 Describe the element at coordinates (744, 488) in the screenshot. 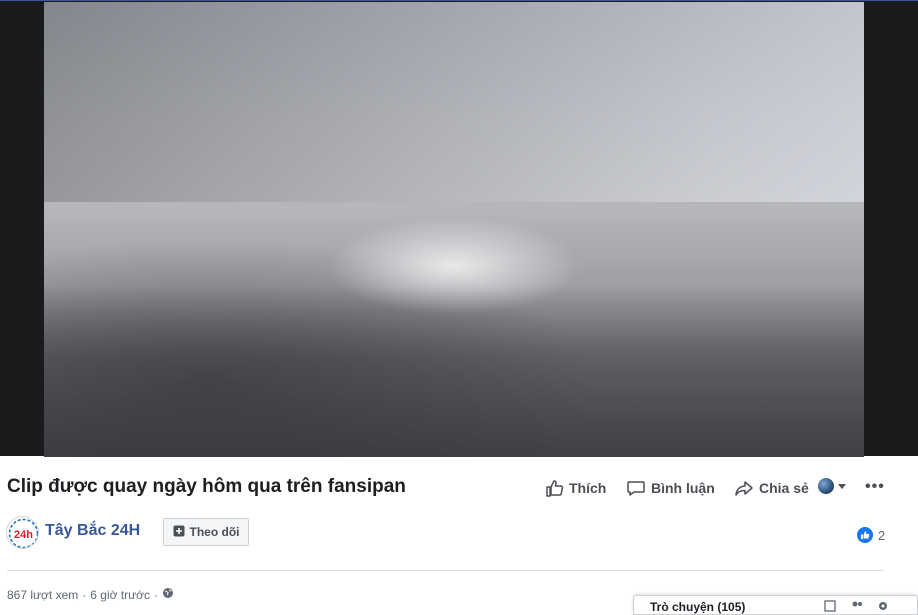

I see `share-icon` at that location.